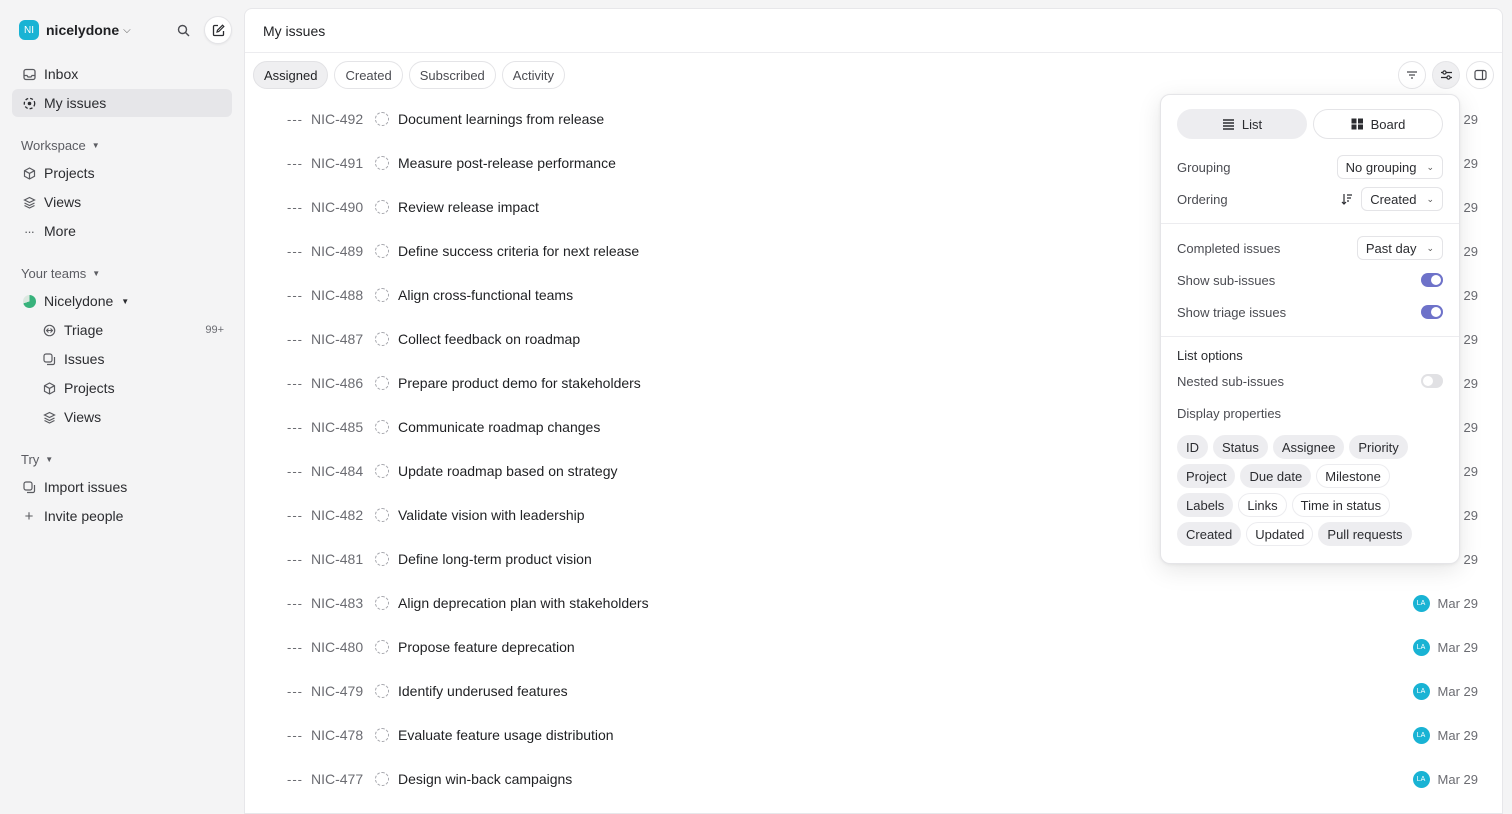 Image resolution: width=1512 pixels, height=814 pixels. I want to click on chevron-down-icon: ⌵, so click(127, 30).